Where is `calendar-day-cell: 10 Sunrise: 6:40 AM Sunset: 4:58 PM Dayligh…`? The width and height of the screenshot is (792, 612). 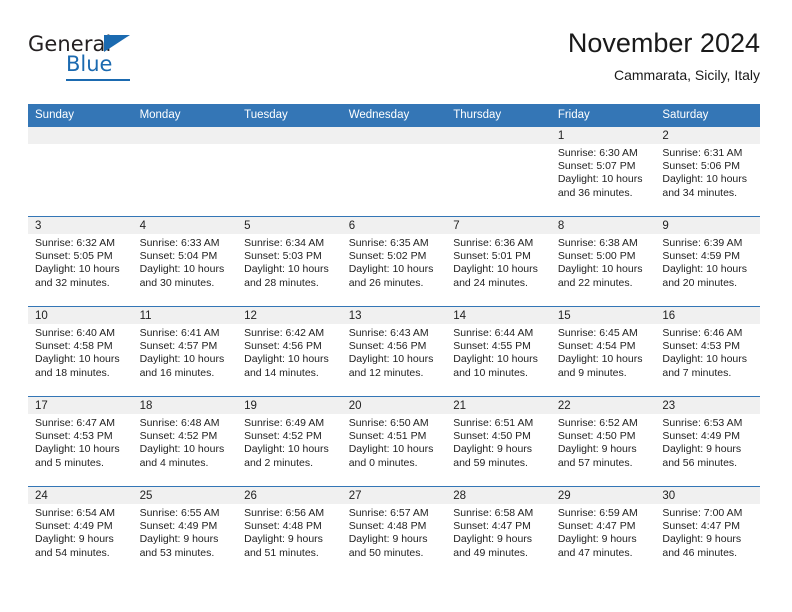 calendar-day-cell: 10 Sunrise: 6:40 AM Sunset: 4:58 PM Dayligh… is located at coordinates (80, 351).